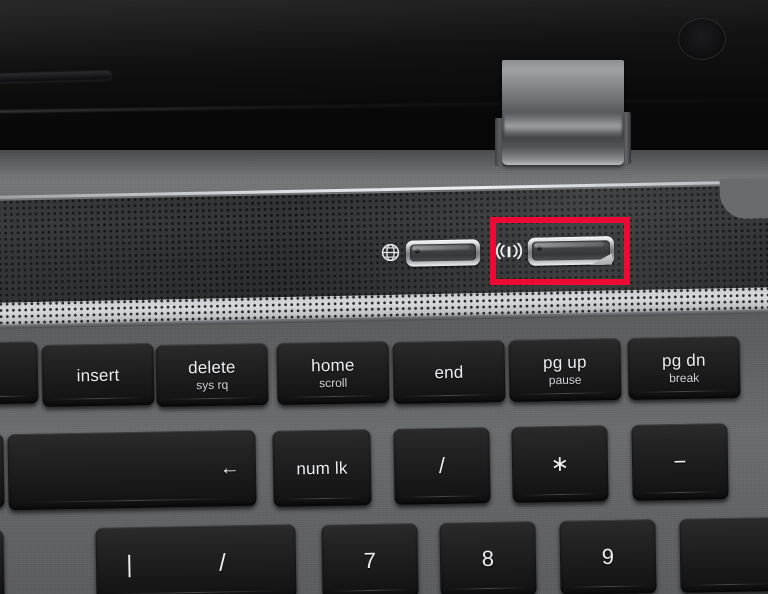 The height and width of the screenshot is (594, 768). I want to click on key-home-primary-label: home, so click(333, 365).